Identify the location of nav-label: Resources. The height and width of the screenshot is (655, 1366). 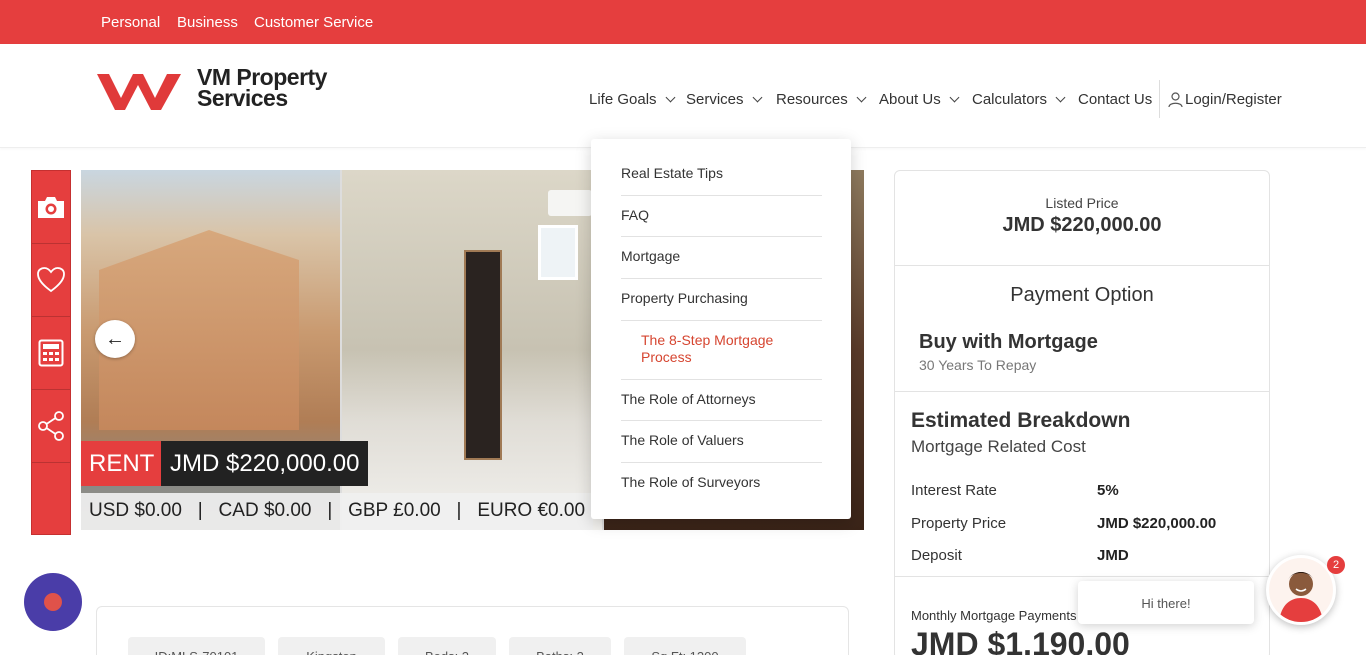
(812, 99).